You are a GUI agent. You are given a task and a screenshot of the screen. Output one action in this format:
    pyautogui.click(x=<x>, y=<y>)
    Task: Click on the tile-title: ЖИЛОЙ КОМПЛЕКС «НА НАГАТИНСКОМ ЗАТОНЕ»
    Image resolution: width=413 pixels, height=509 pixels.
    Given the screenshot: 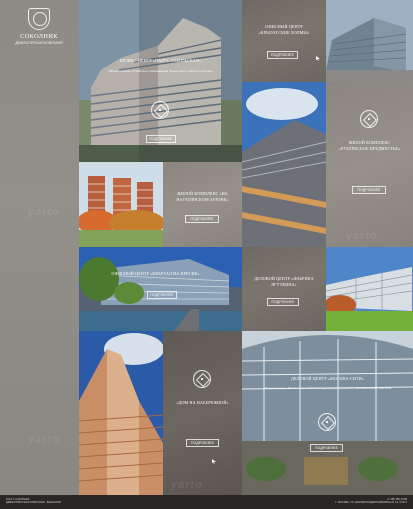 What is the action you would take?
    pyautogui.click(x=202, y=196)
    